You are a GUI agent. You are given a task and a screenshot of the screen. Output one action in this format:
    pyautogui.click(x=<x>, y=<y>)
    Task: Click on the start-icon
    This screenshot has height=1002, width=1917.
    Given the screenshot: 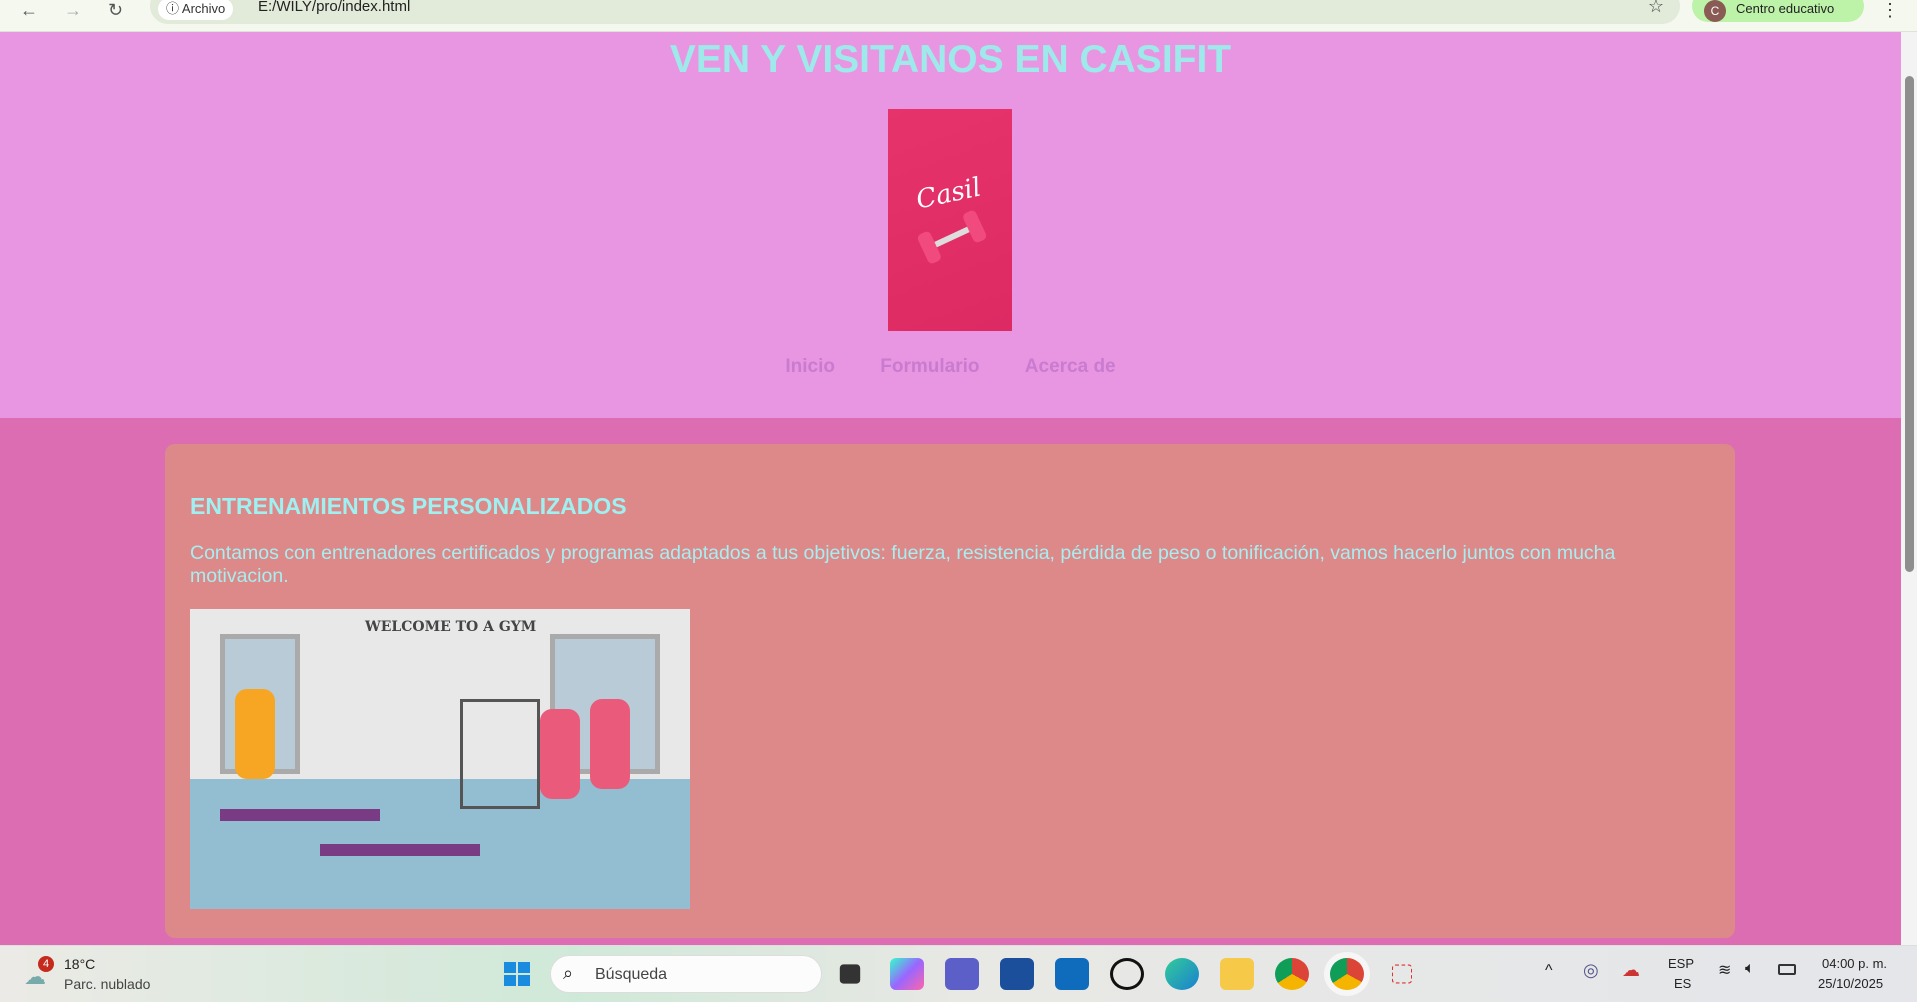 What is the action you would take?
    pyautogui.click(x=517, y=974)
    